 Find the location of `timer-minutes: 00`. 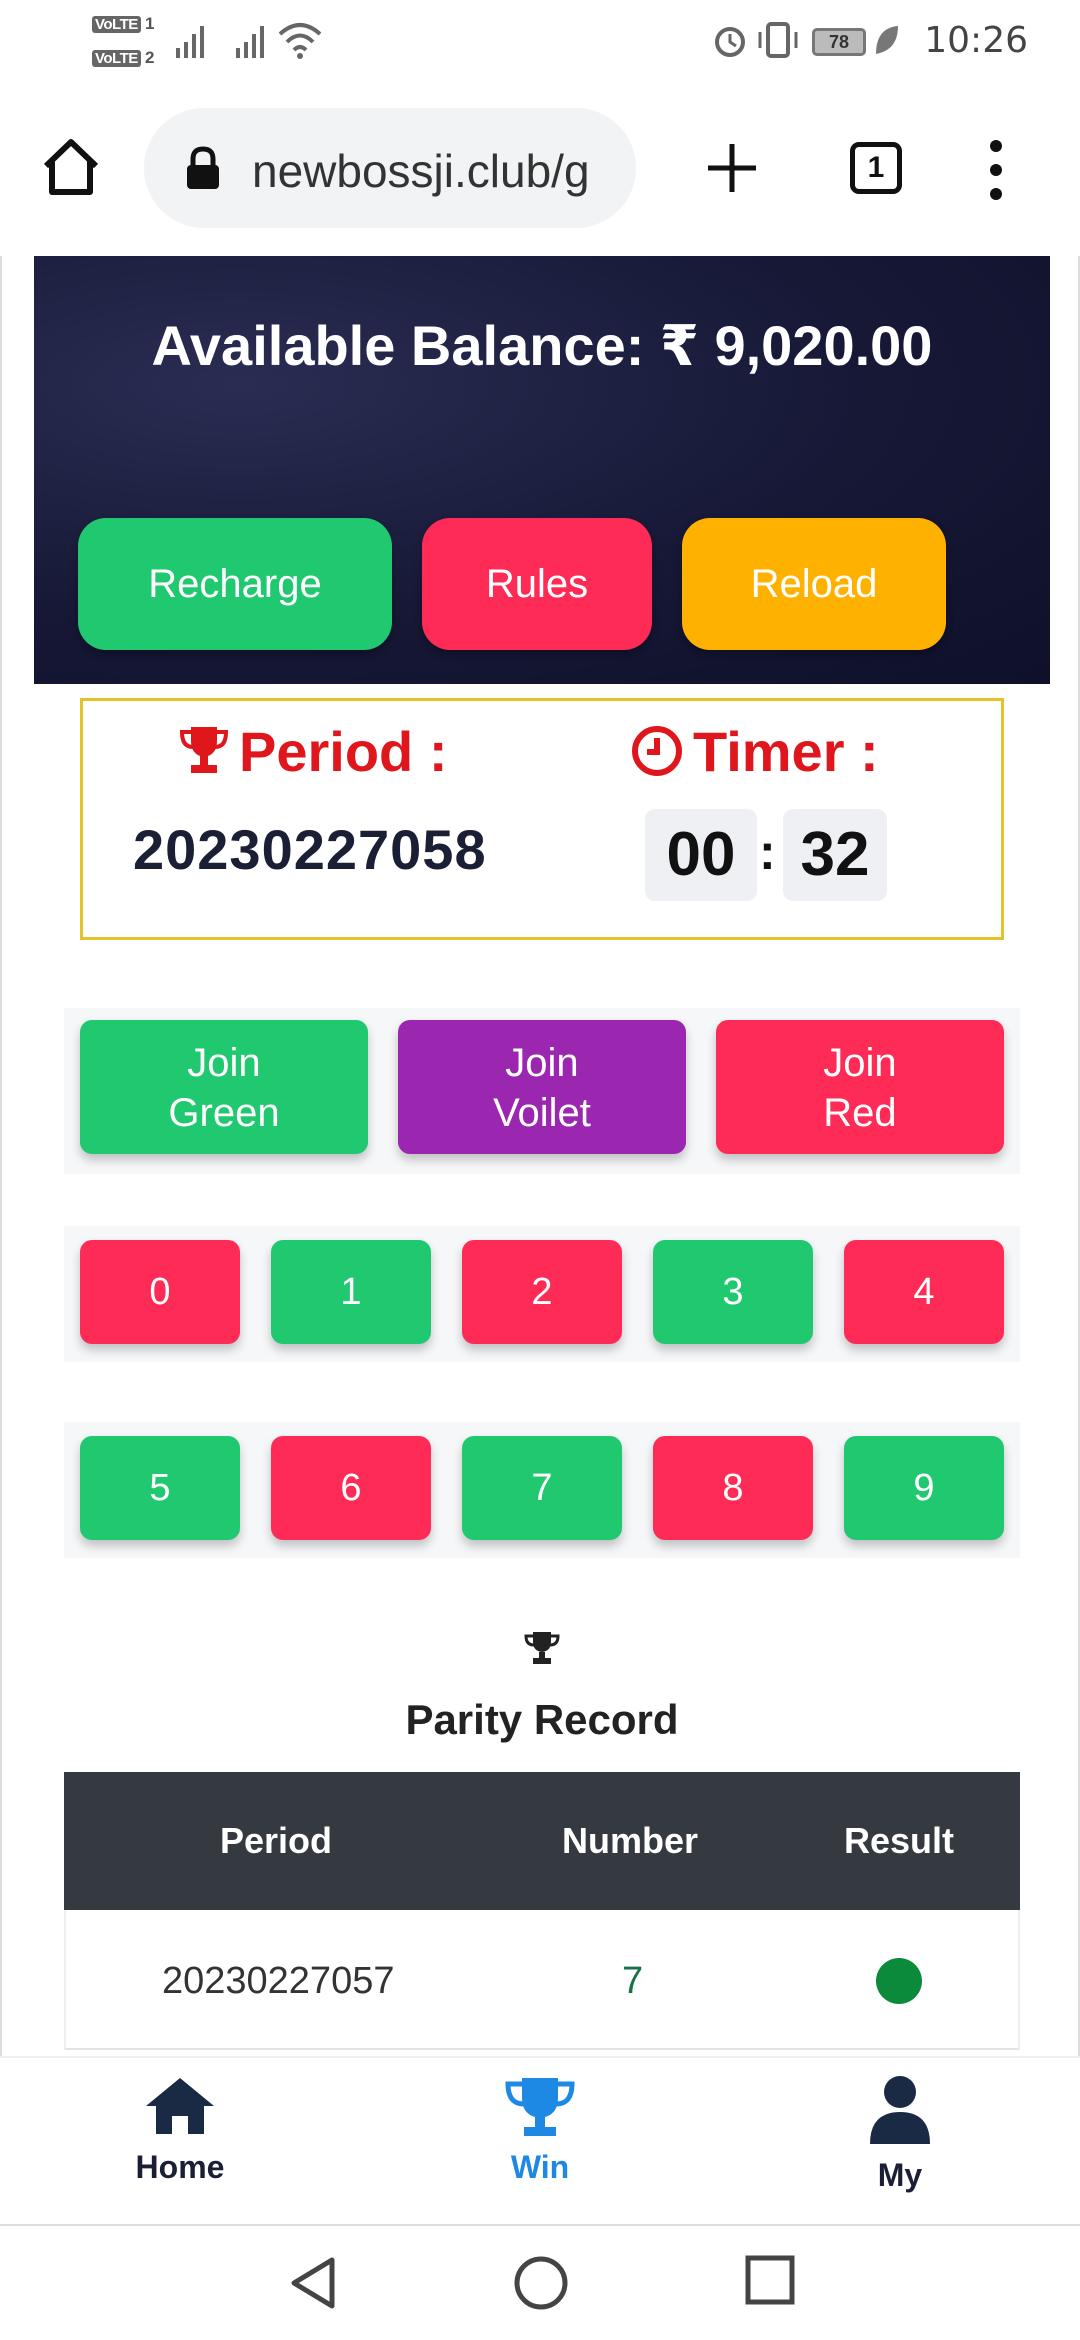

timer-minutes: 00 is located at coordinates (701, 855).